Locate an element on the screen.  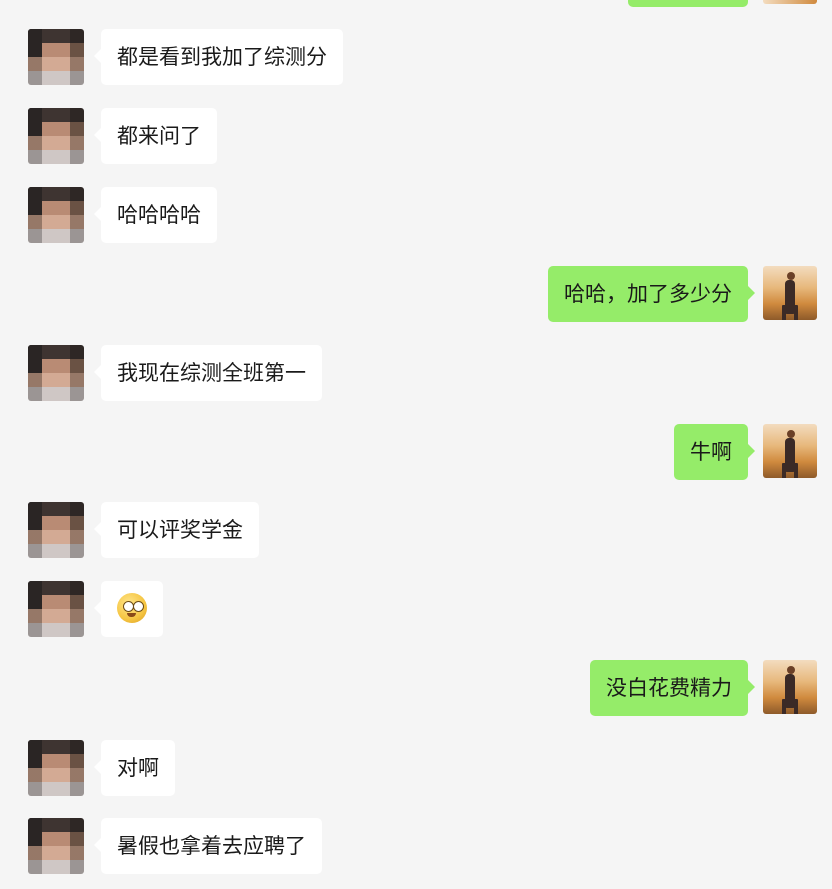
message-bubble-received: 暑假也拿着去应聘了 is located at coordinates (208, 846).